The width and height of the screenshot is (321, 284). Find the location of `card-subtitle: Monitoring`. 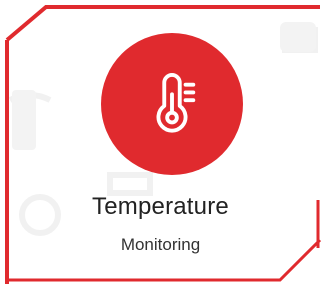

card-subtitle: Monitoring is located at coordinates (160, 244).